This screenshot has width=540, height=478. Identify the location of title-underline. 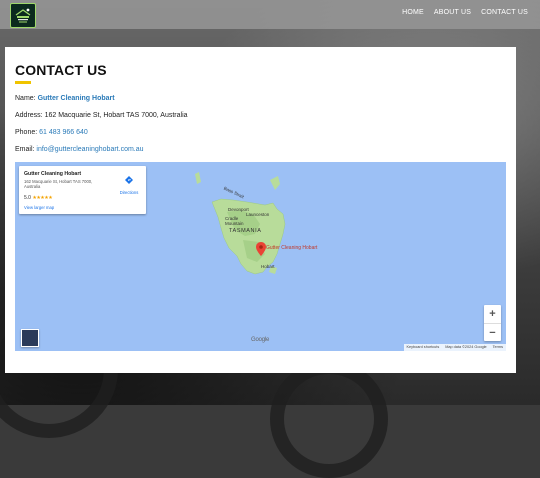
(23, 82).